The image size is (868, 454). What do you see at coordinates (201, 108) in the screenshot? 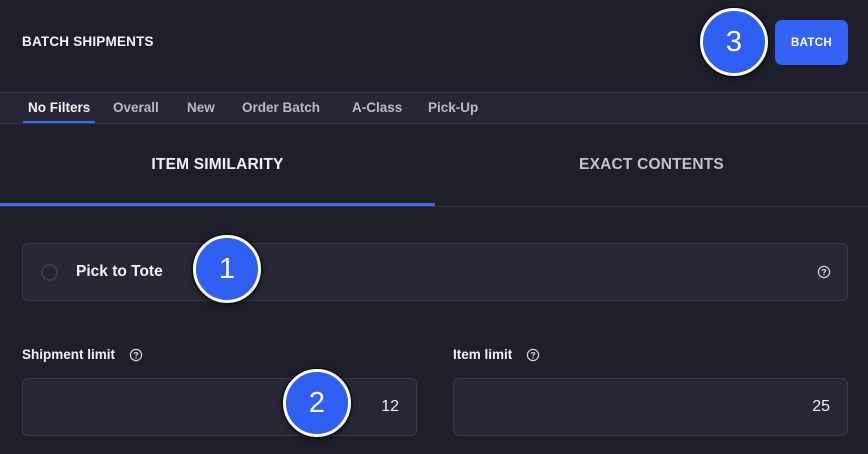
I see `filter-new: New` at bounding box center [201, 108].